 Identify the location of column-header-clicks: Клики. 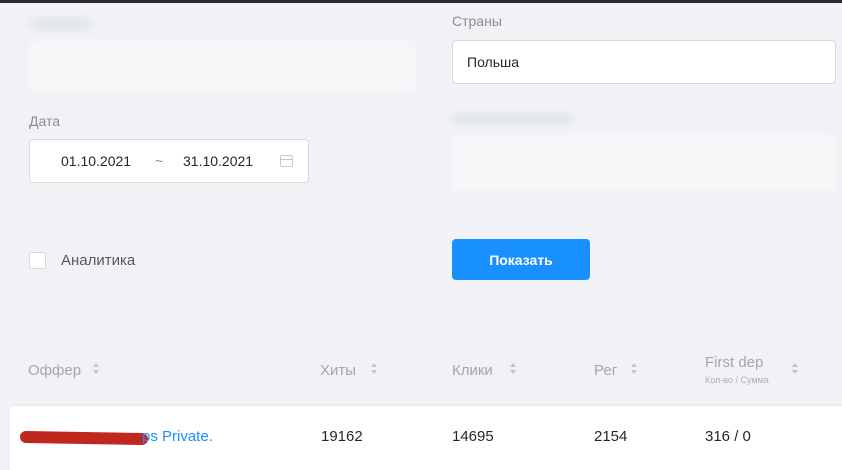
(472, 370).